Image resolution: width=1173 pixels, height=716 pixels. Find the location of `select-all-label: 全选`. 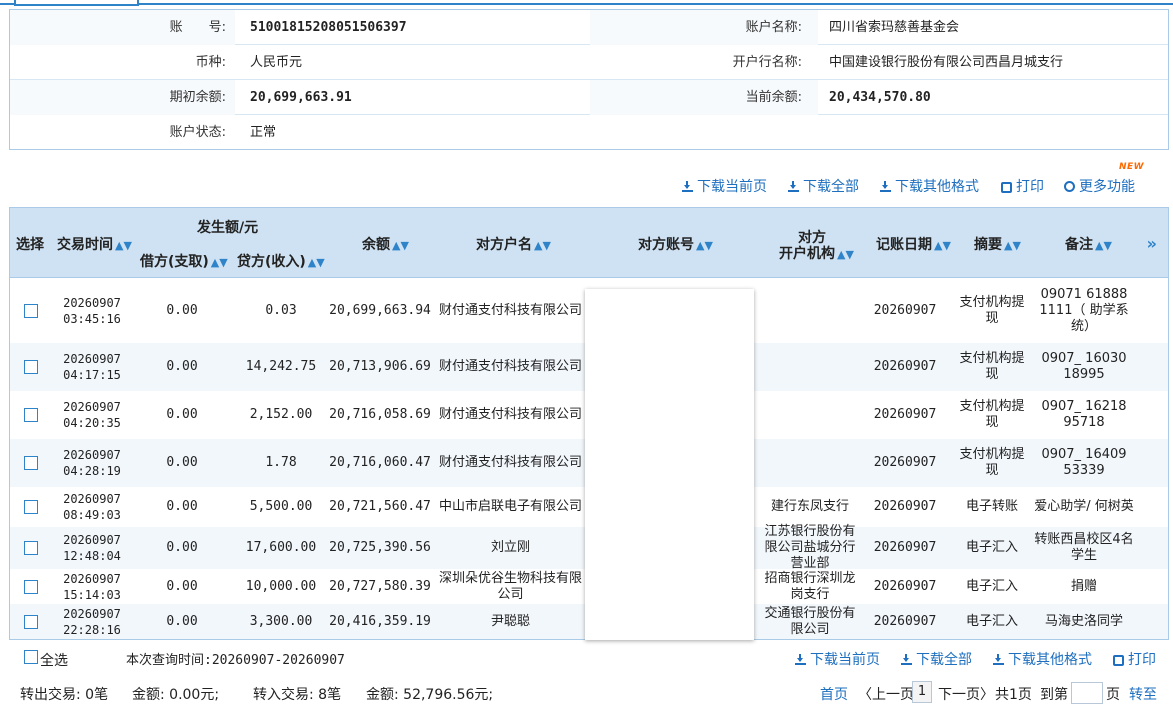

select-all-label: 全选 is located at coordinates (54, 660).